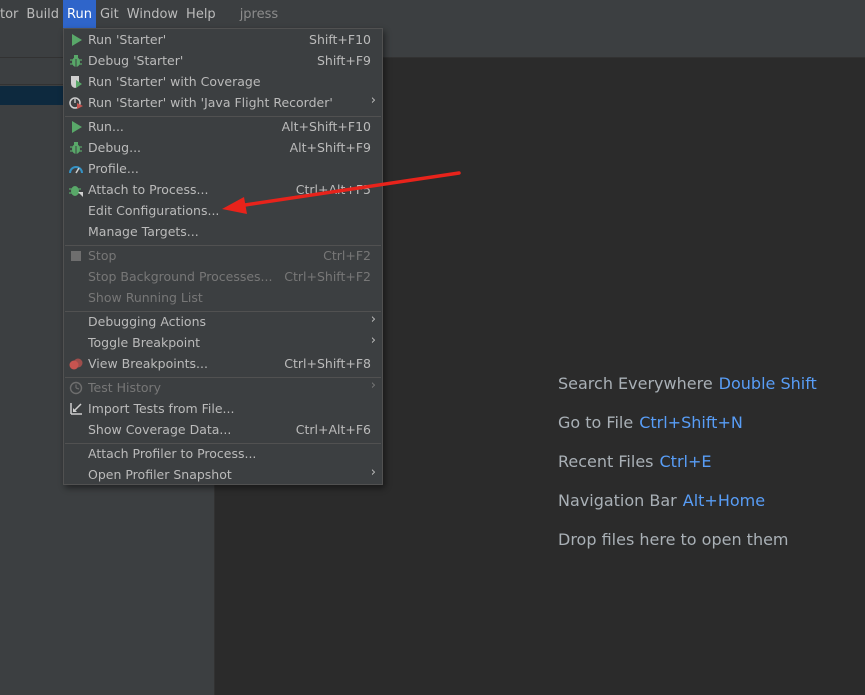 The image size is (865, 695). I want to click on hint-shortcut: Alt+Home, so click(724, 500).